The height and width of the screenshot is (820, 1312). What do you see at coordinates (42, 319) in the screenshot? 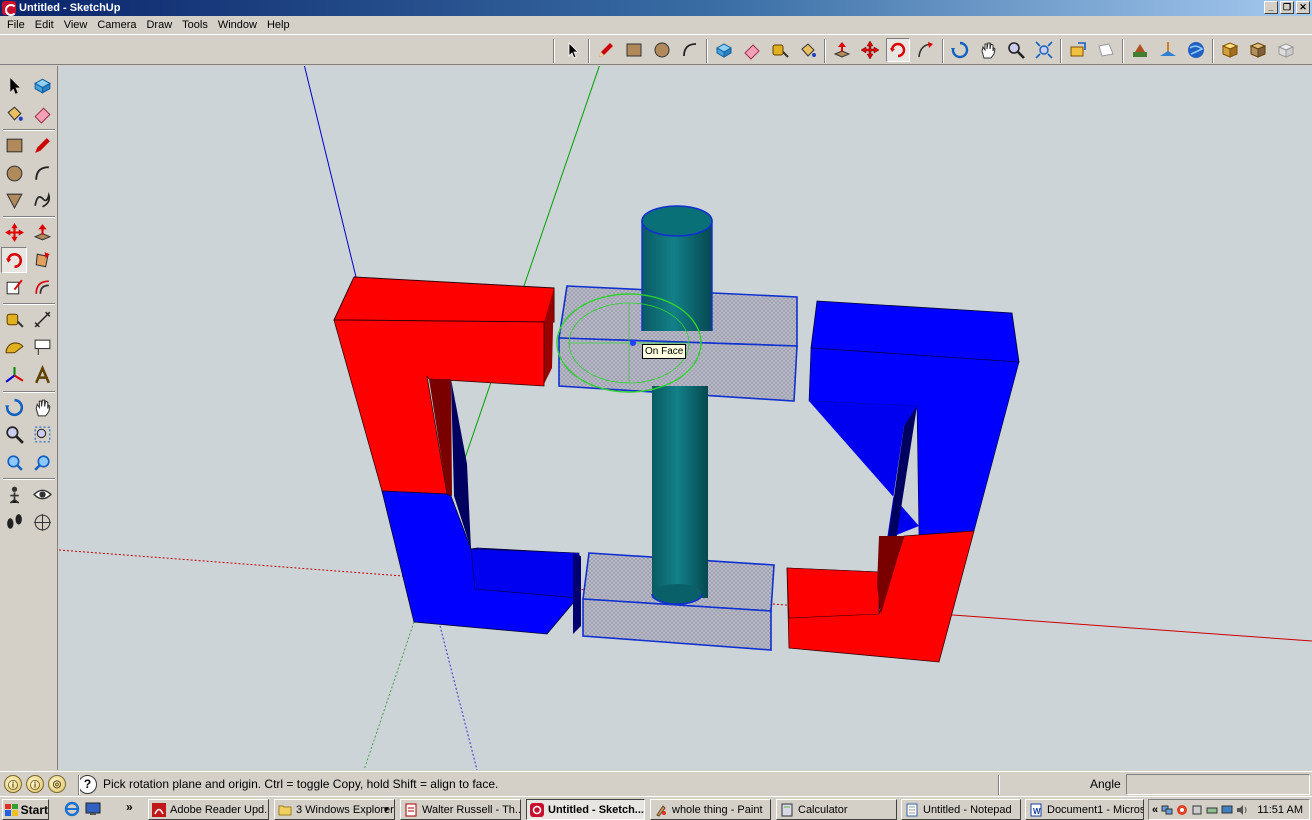
I see `dimension-icon` at bounding box center [42, 319].